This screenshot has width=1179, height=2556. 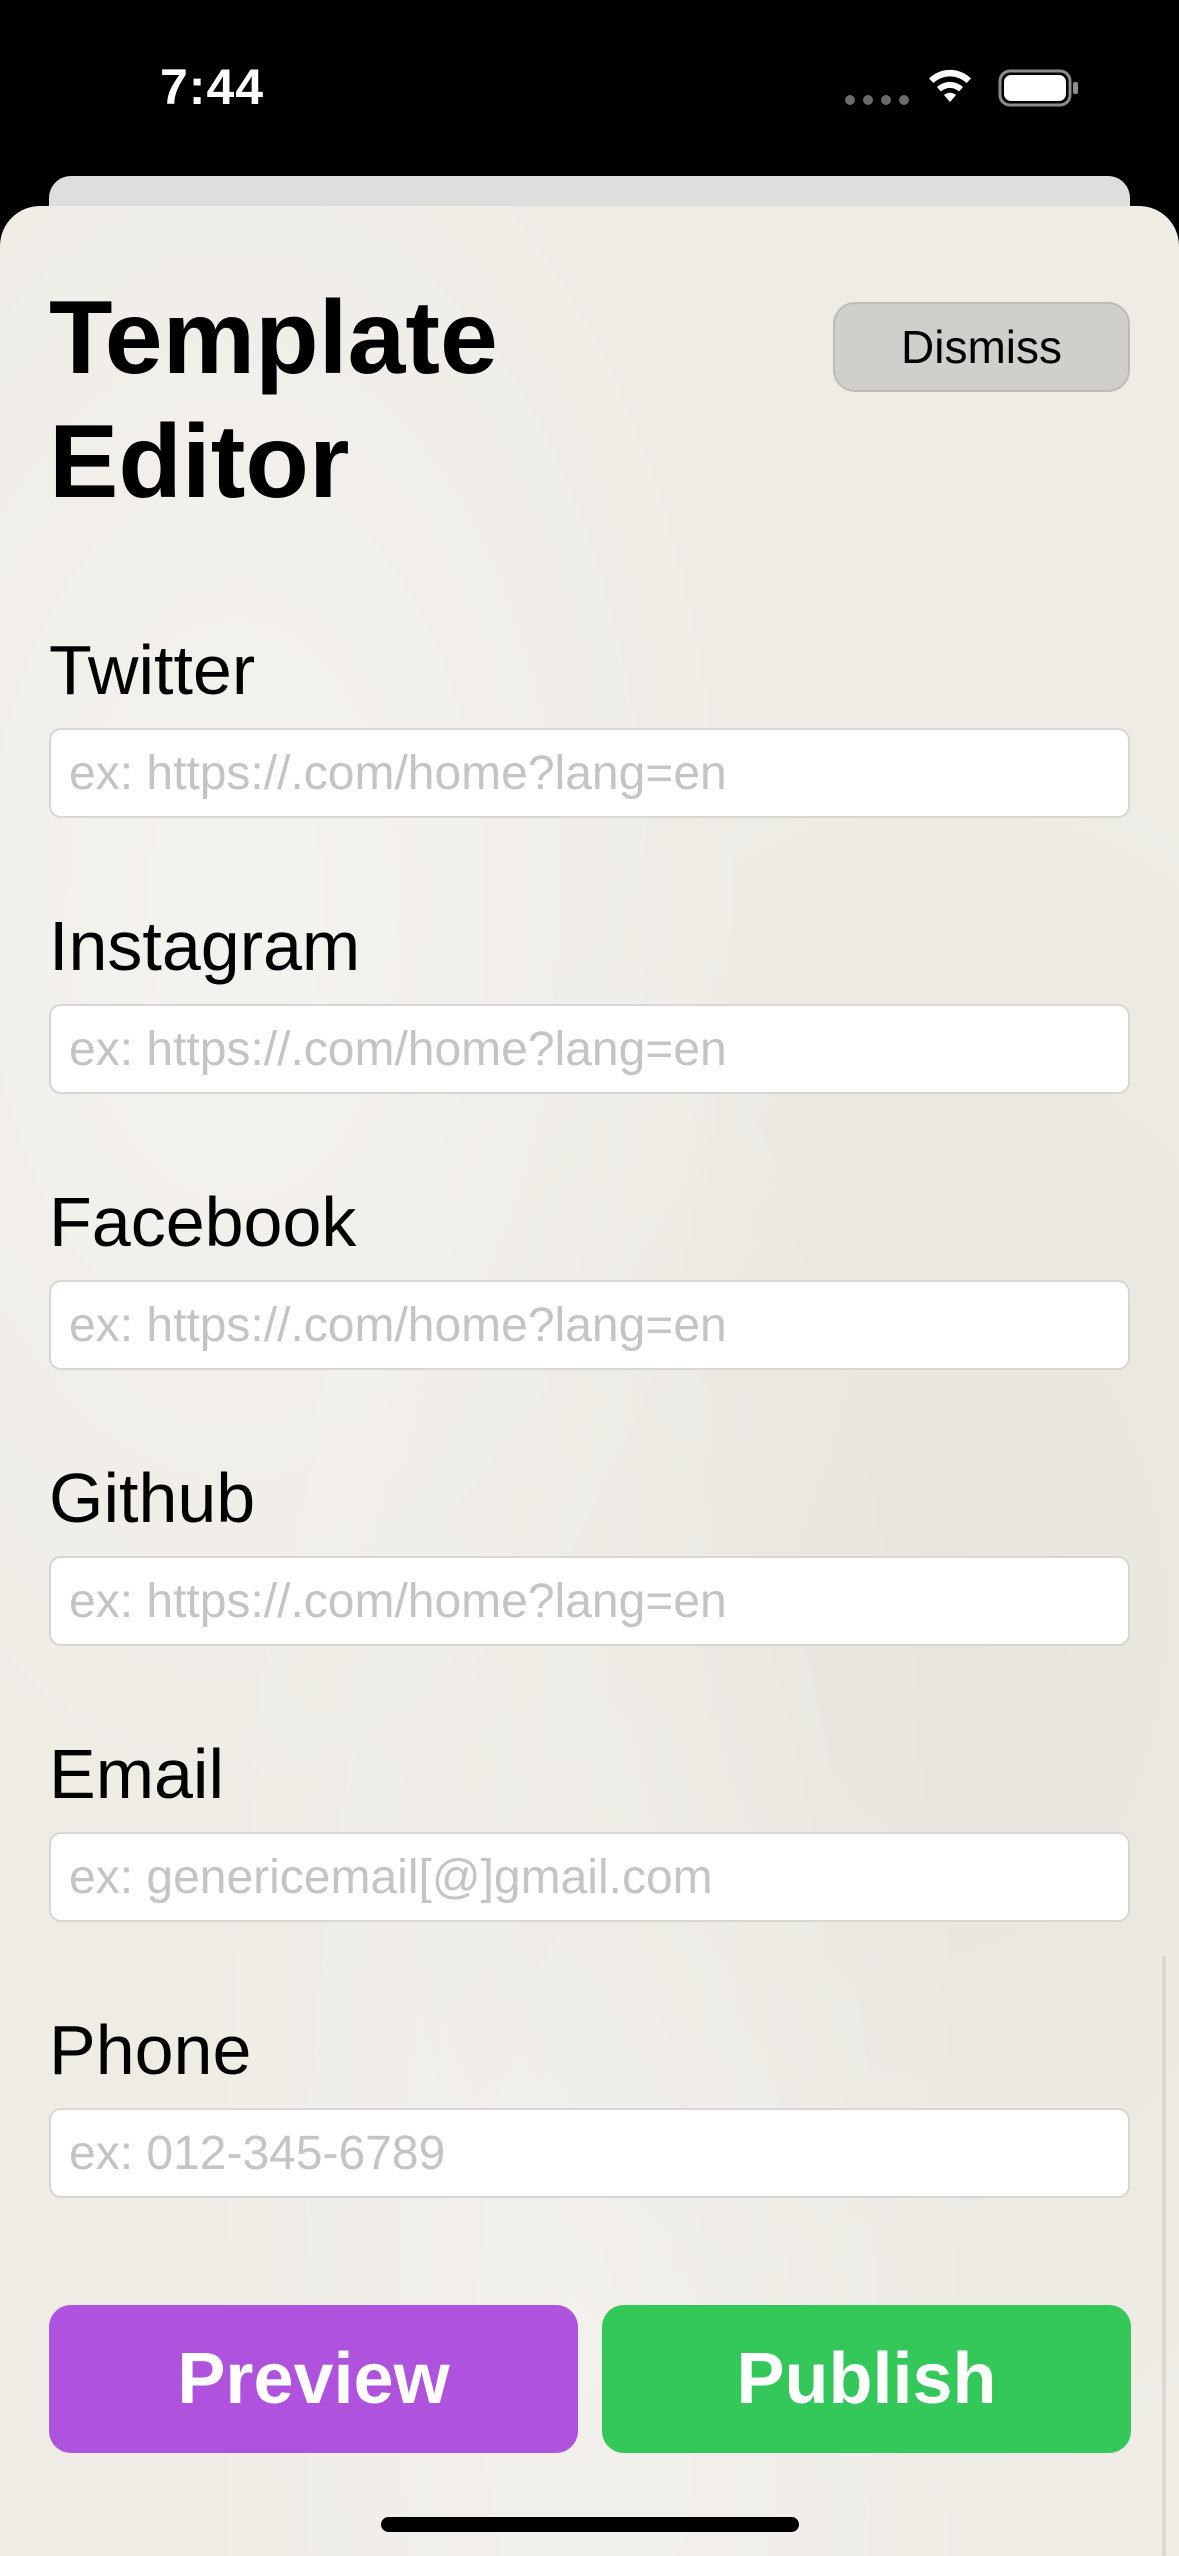 I want to click on facebook-field-group: Facebook, so click(x=589, y=1271).